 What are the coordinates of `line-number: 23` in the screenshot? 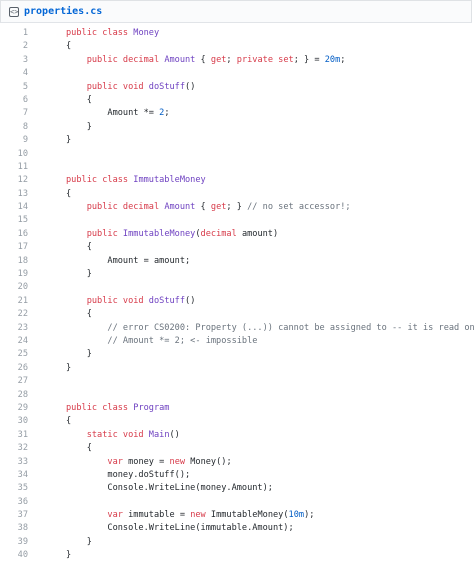 It's located at (16, 328).